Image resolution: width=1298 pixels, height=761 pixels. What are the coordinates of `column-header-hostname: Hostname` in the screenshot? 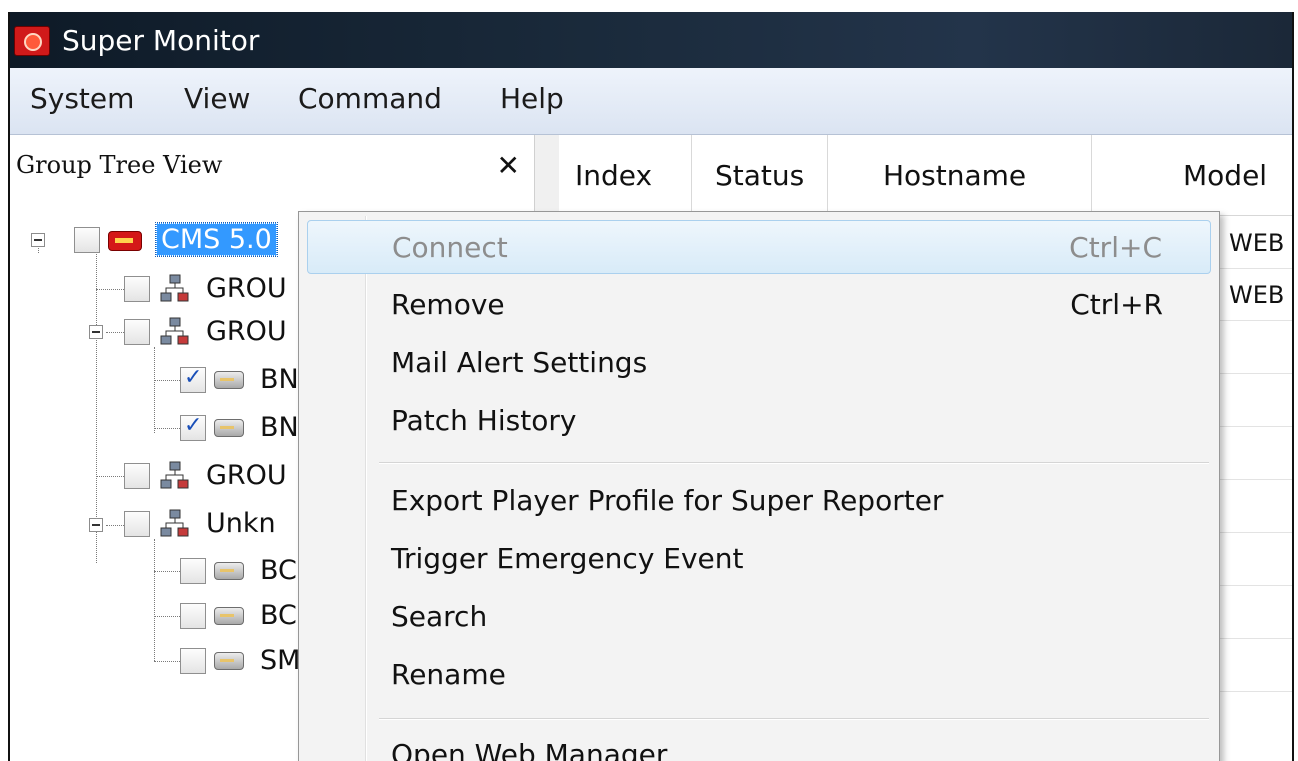 It's located at (954, 175).